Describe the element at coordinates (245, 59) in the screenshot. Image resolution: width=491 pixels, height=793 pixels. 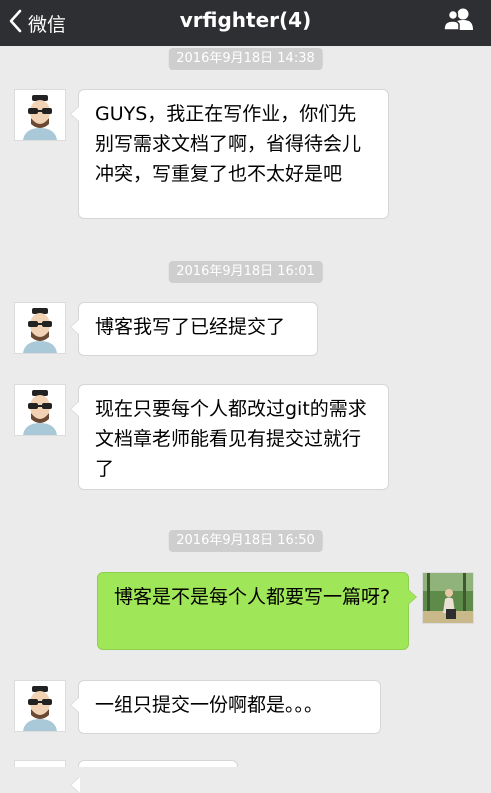
I see `timestamp: 2016年9月18日 14:38` at that location.